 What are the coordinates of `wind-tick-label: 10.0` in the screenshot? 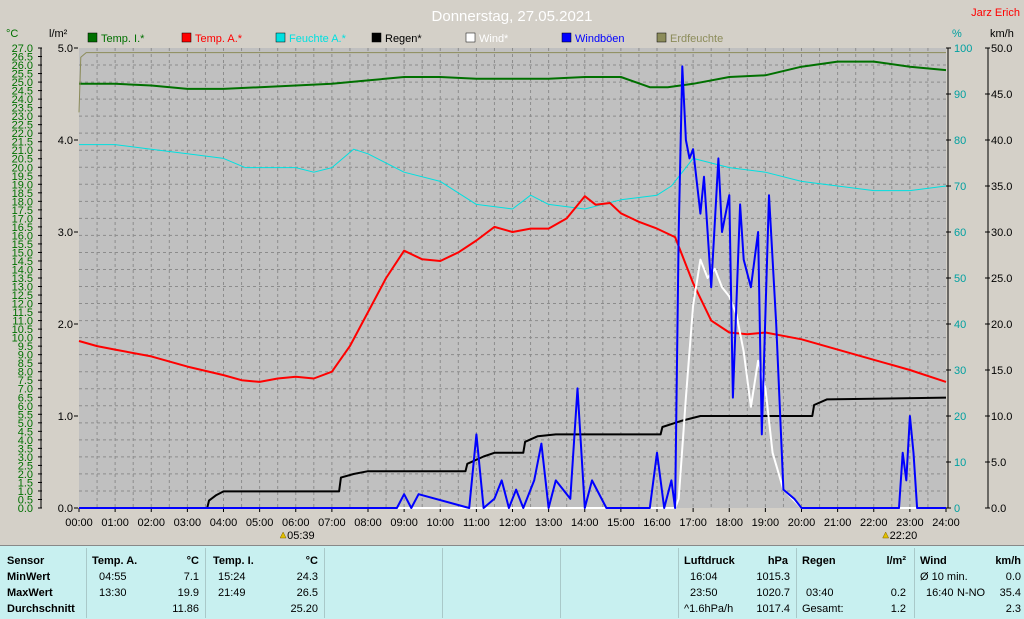 It's located at (1001, 417).